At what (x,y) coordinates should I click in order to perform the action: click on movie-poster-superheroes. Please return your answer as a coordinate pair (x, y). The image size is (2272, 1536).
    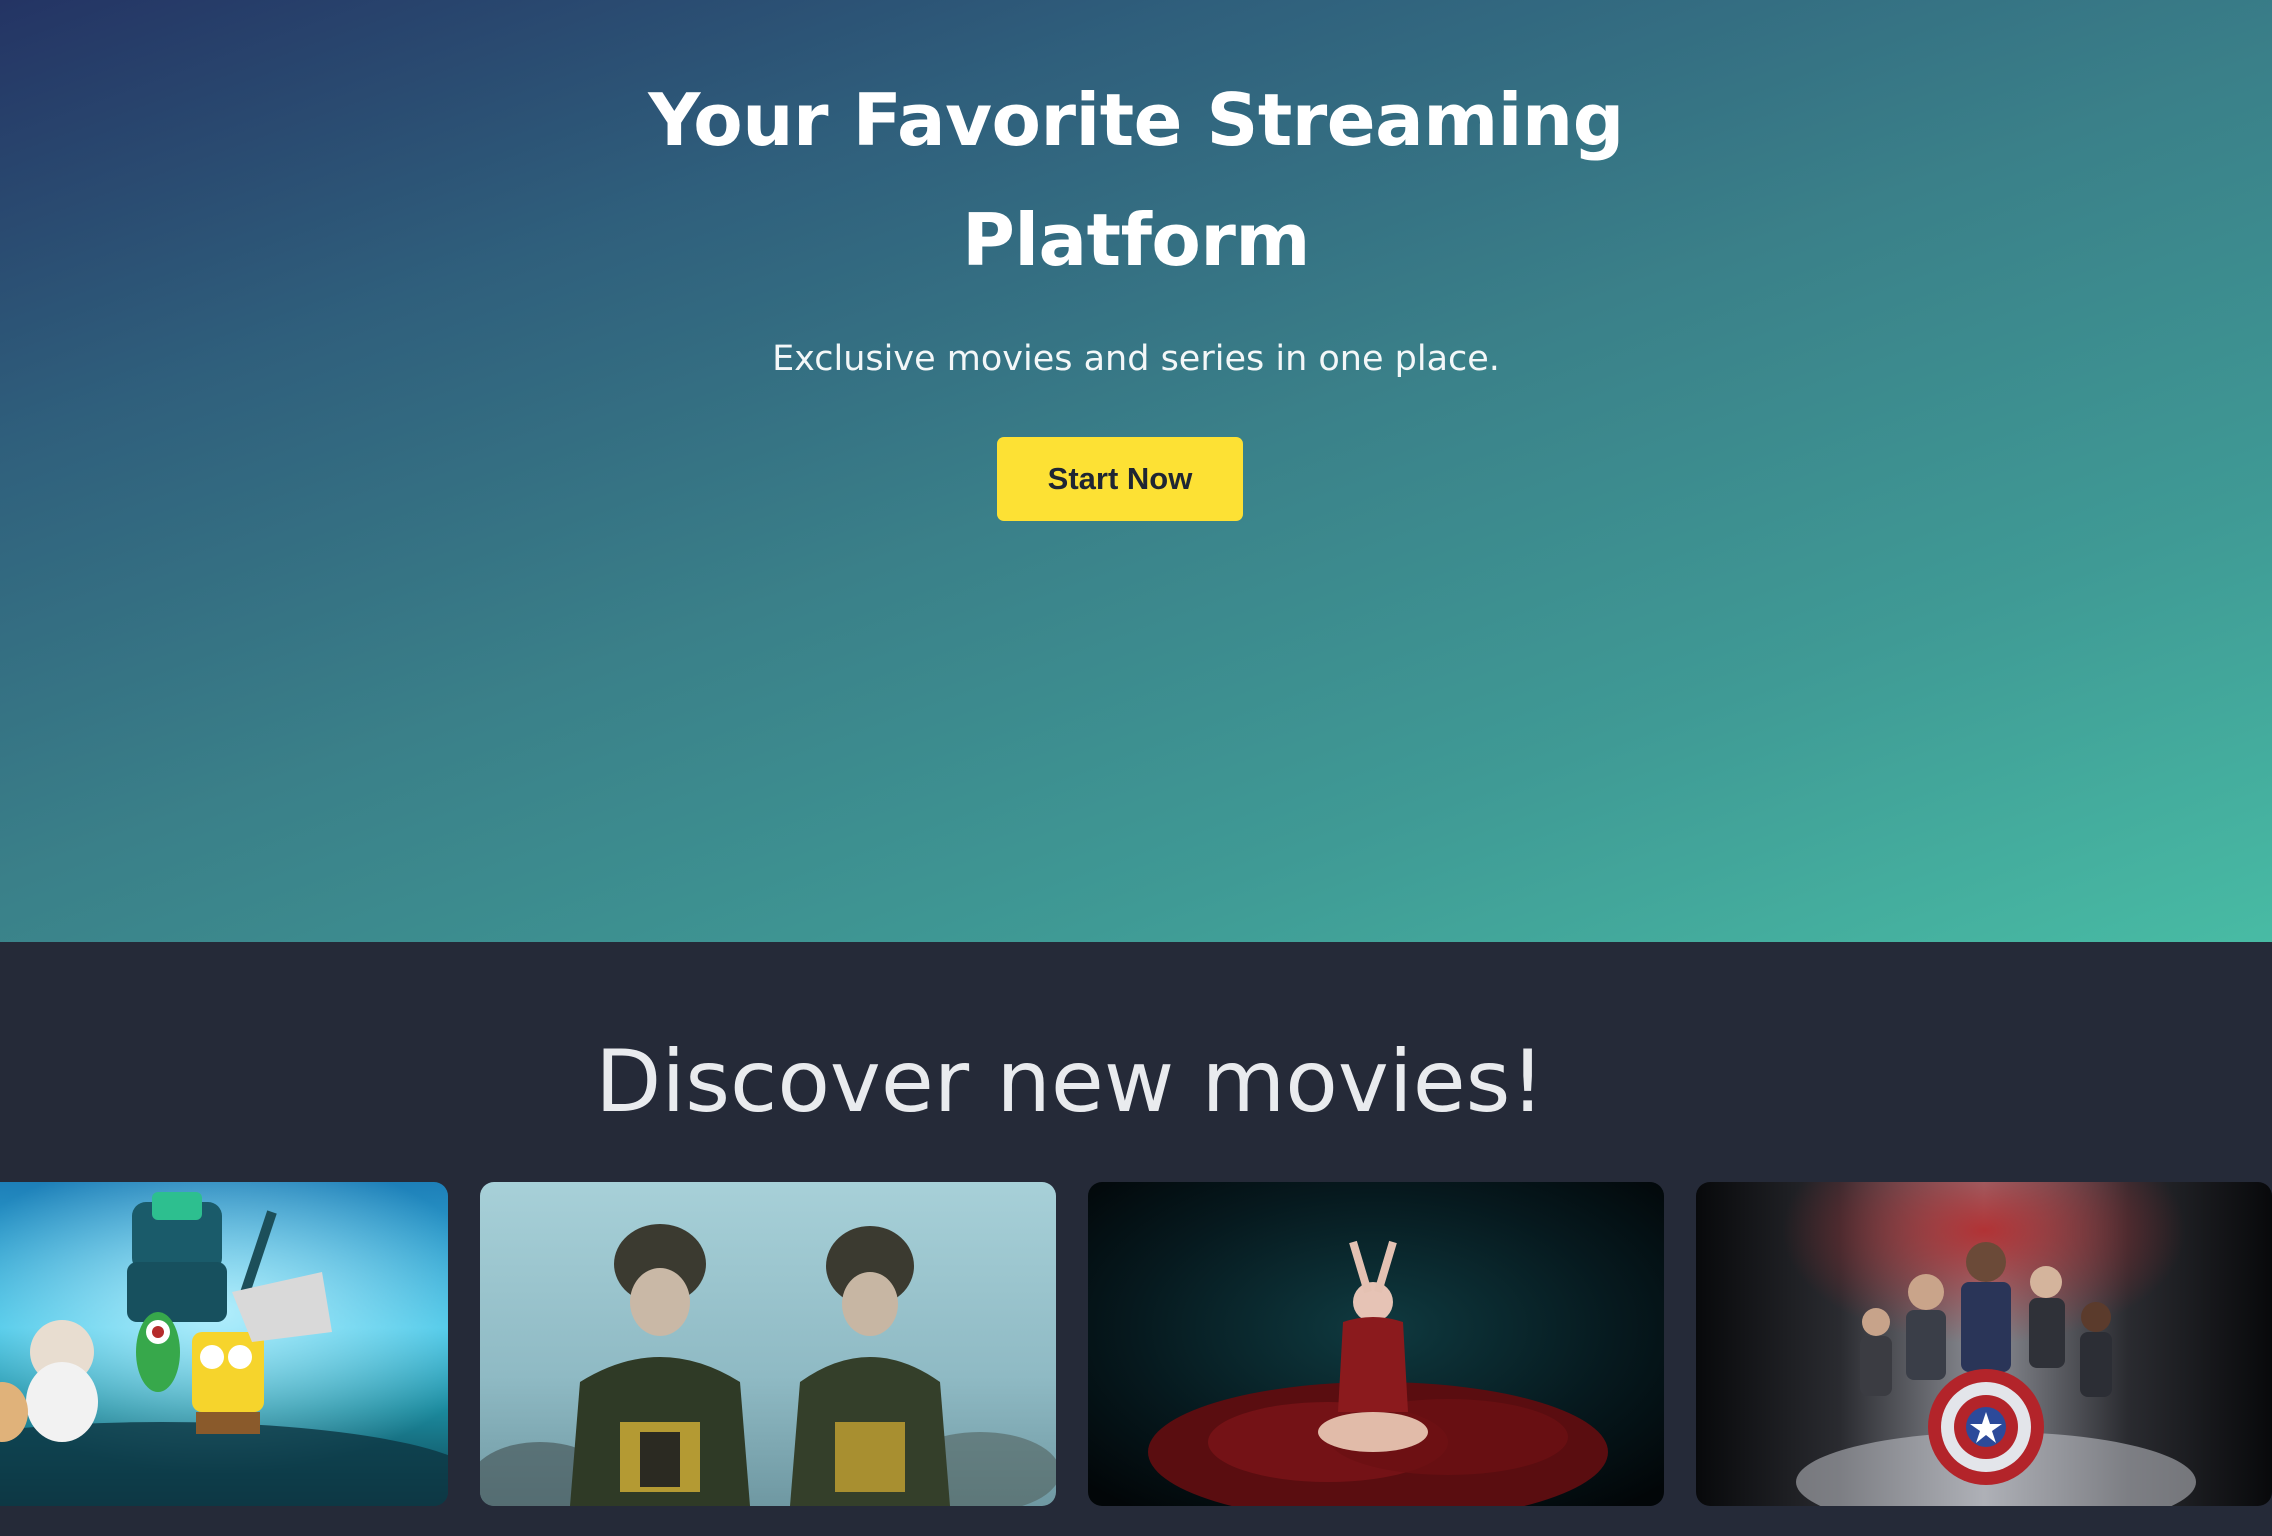
    Looking at the image, I should click on (1984, 1344).